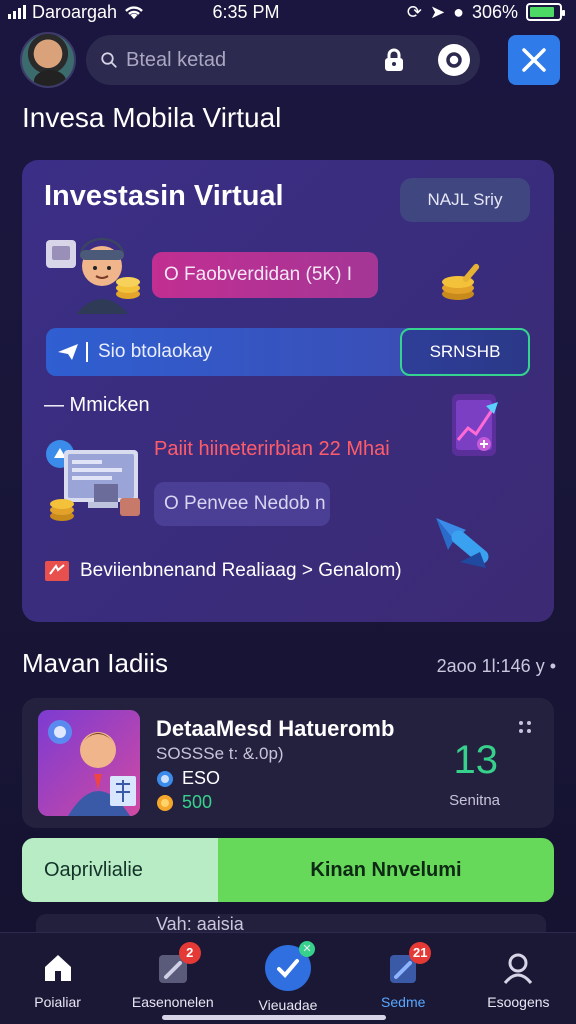 This screenshot has width=576, height=1024. I want to click on nav-item-tools: 2 Easenonelen, so click(172, 978).